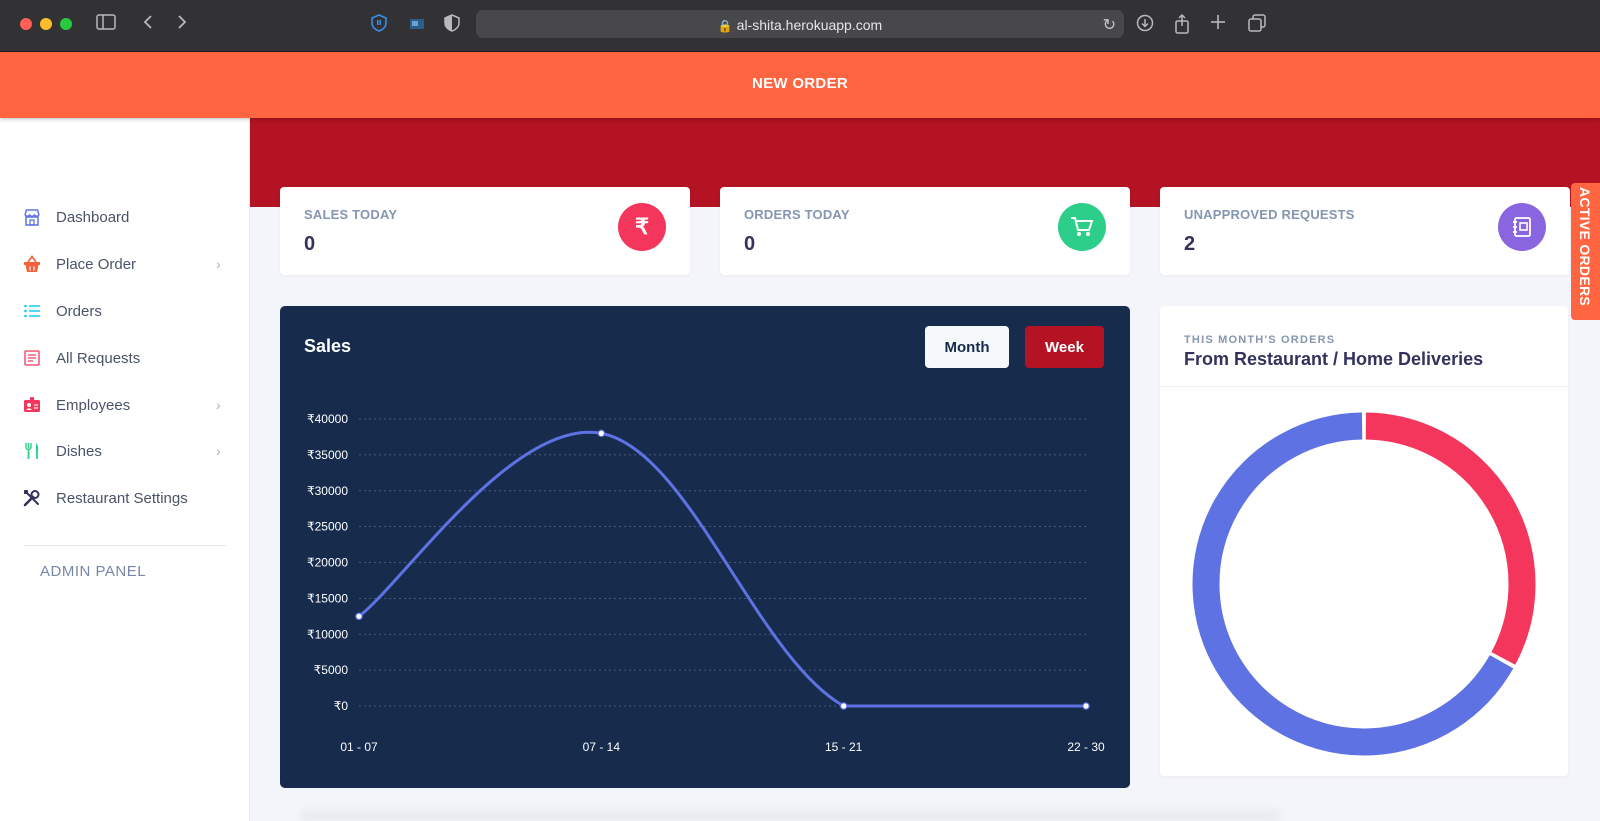 The image size is (1600, 821). What do you see at coordinates (800, 85) in the screenshot?
I see `new-order-button: NEW ORDER` at bounding box center [800, 85].